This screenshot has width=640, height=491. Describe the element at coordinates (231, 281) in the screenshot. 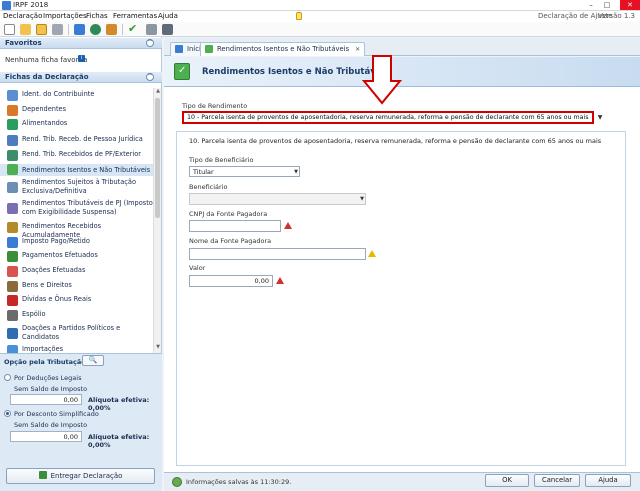

I see `valor-input: 0,00` at that location.